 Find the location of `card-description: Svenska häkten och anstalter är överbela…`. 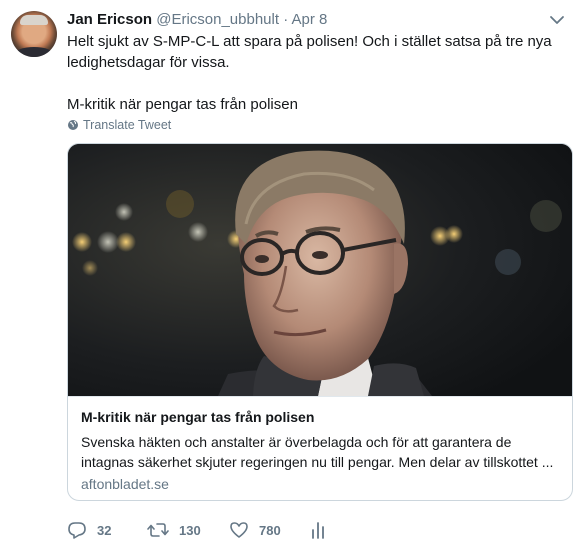

card-description: Svenska häkten och anstalter är överbela… is located at coordinates (321, 452).